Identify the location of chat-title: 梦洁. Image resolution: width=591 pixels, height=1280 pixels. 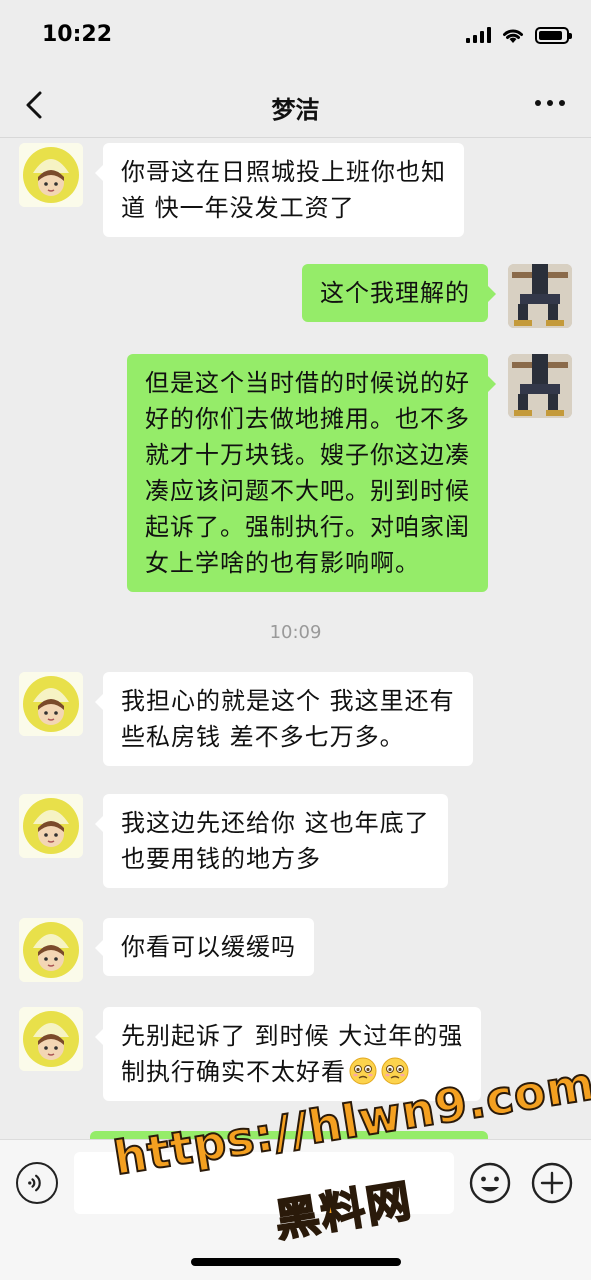
(295, 110).